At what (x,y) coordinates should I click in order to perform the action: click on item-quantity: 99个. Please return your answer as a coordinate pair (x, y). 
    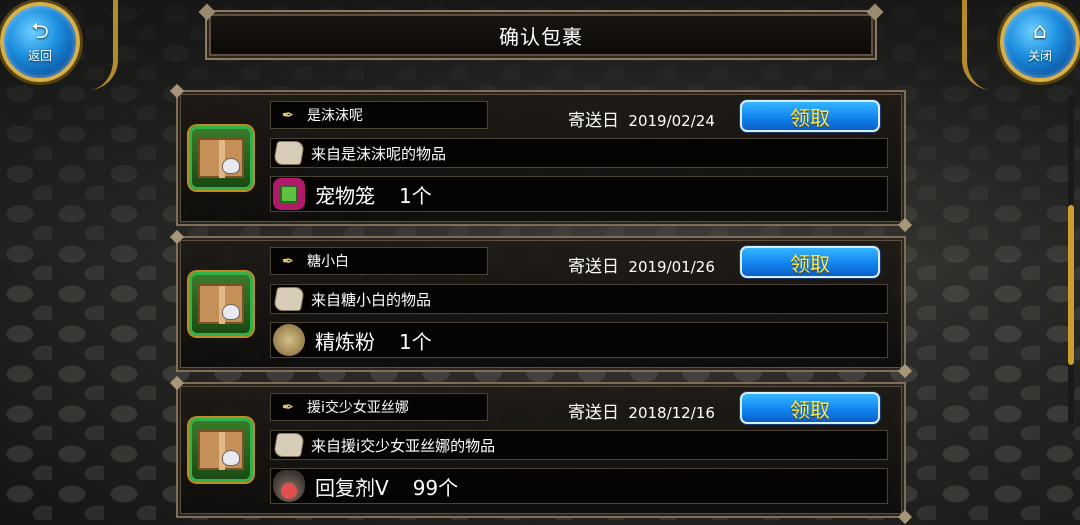
    Looking at the image, I should click on (435, 487).